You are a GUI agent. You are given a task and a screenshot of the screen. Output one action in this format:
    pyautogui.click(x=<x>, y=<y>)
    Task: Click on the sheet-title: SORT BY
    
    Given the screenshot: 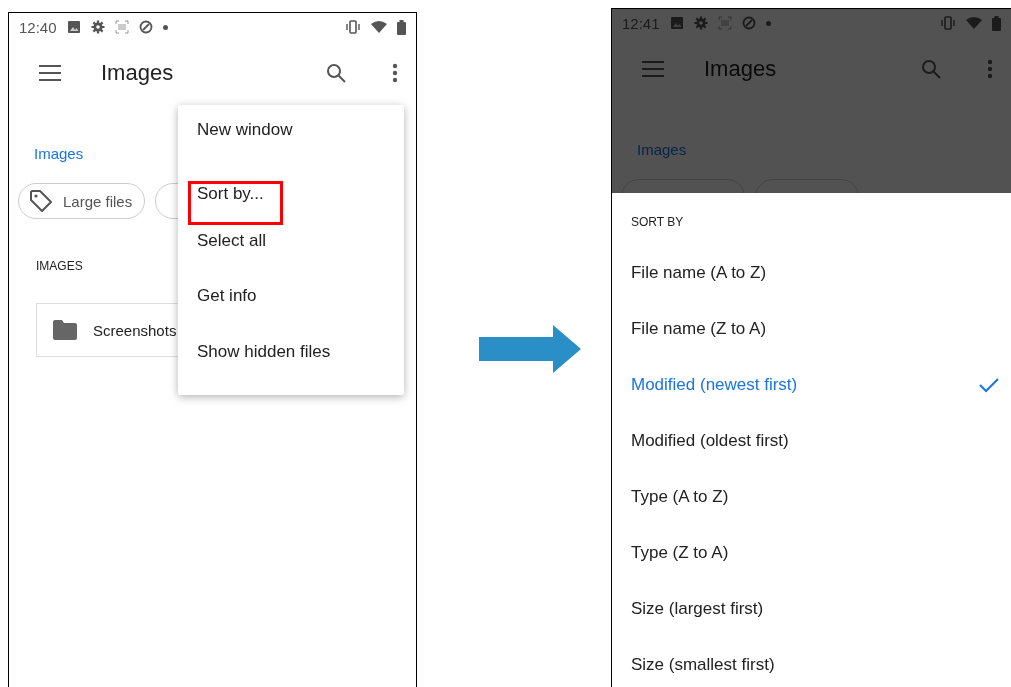 What is the action you would take?
    pyautogui.click(x=657, y=222)
    